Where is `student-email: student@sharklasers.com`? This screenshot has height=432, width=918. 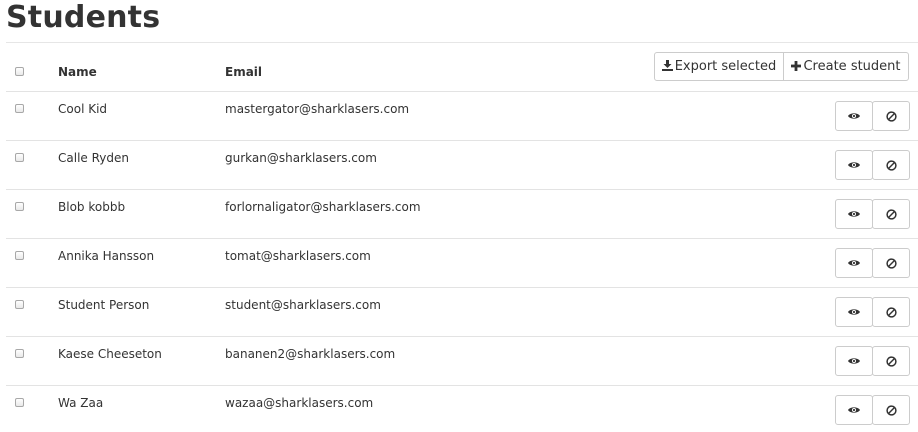
student-email: student@sharklasers.com is located at coordinates (303, 305).